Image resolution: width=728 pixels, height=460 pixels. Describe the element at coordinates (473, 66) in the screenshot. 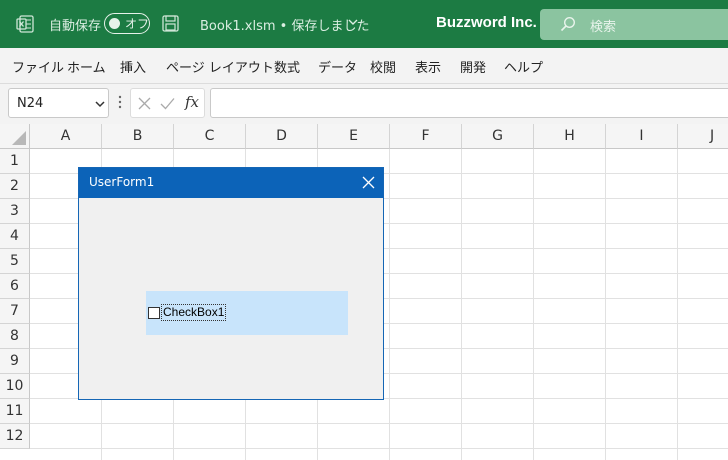

I see `tab-developer: 開発` at that location.